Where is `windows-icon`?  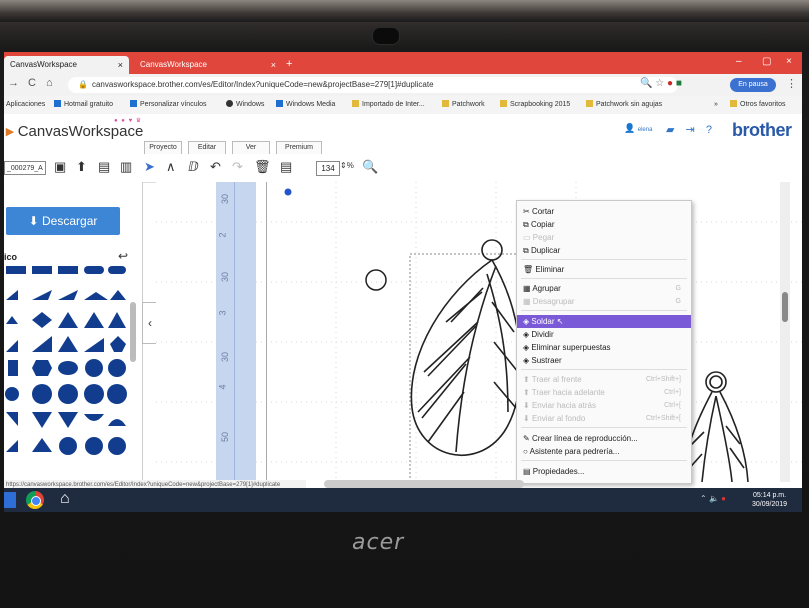 windows-icon is located at coordinates (133, 103).